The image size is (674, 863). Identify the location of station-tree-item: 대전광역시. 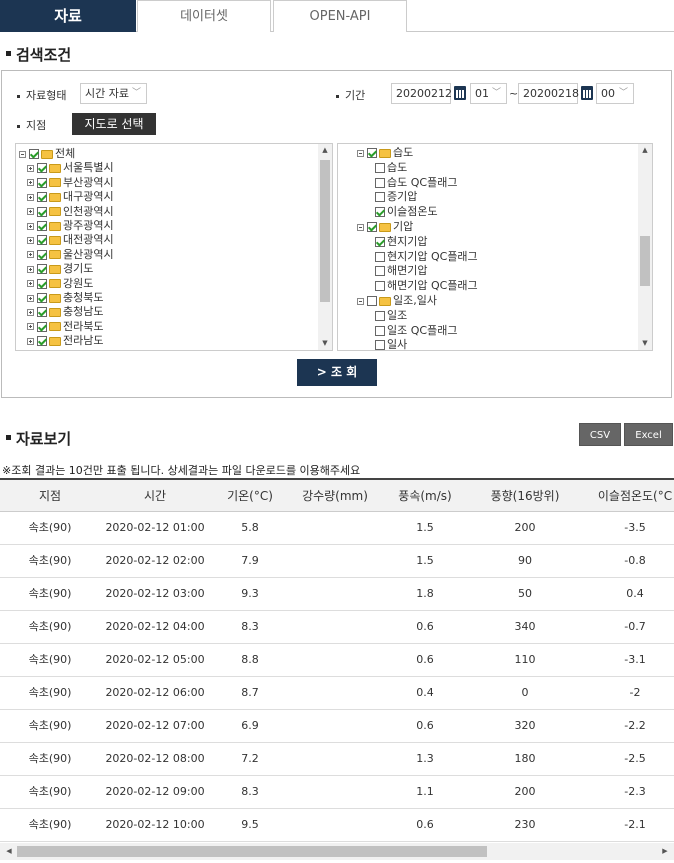
(70, 240).